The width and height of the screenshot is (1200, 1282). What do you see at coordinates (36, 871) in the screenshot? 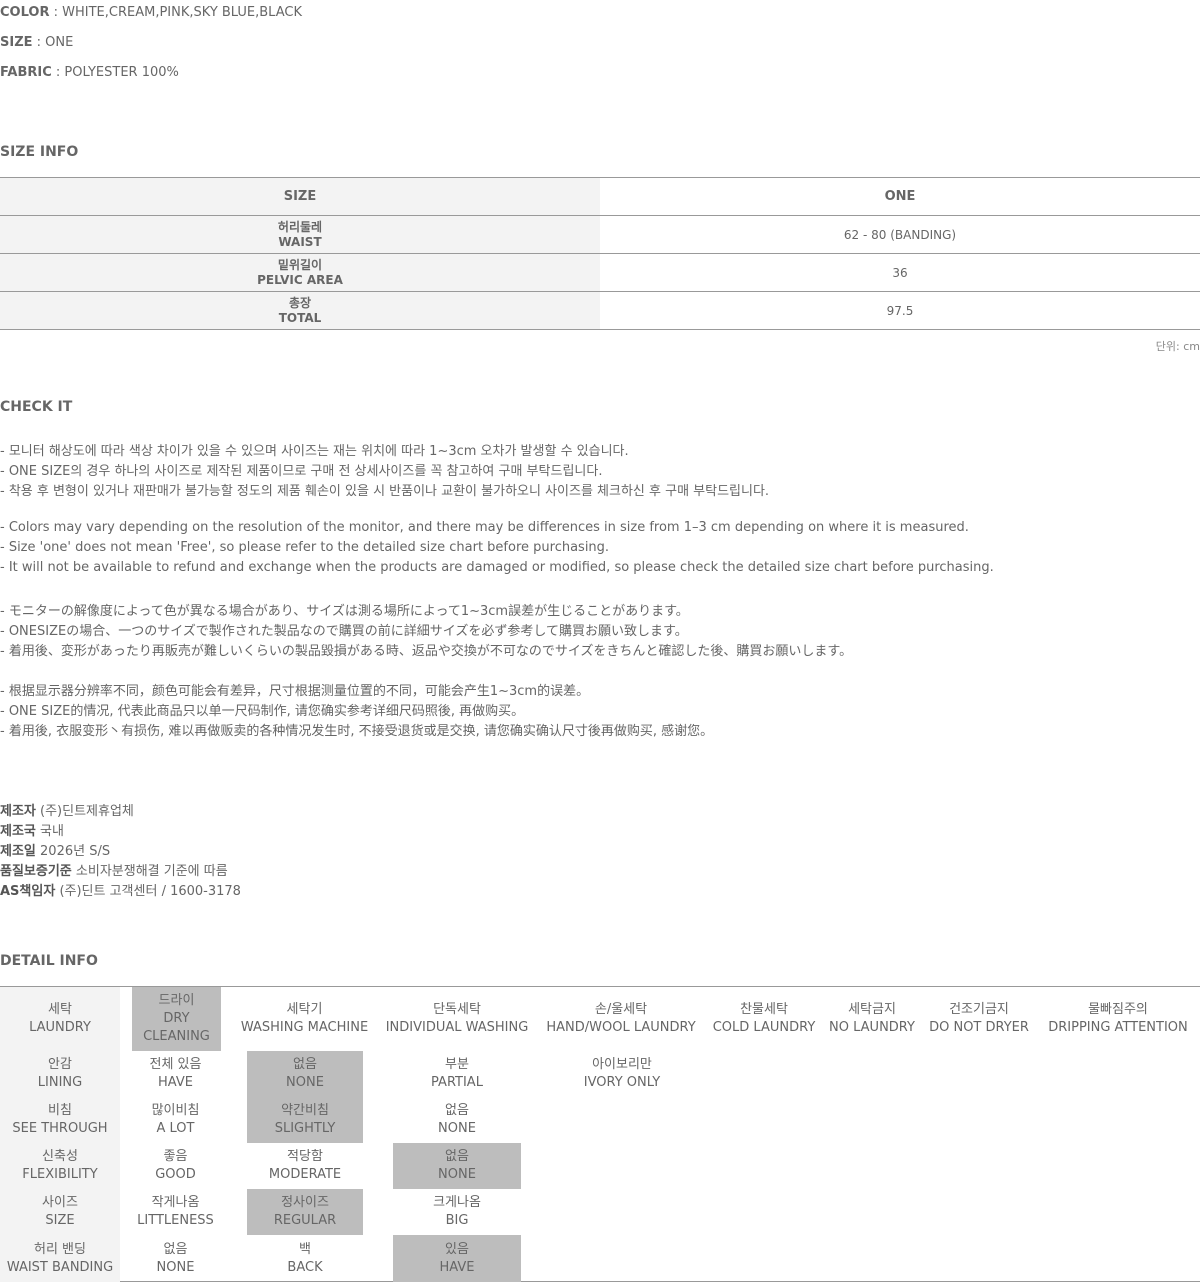
I see `maker-label: 품질보증기준` at bounding box center [36, 871].